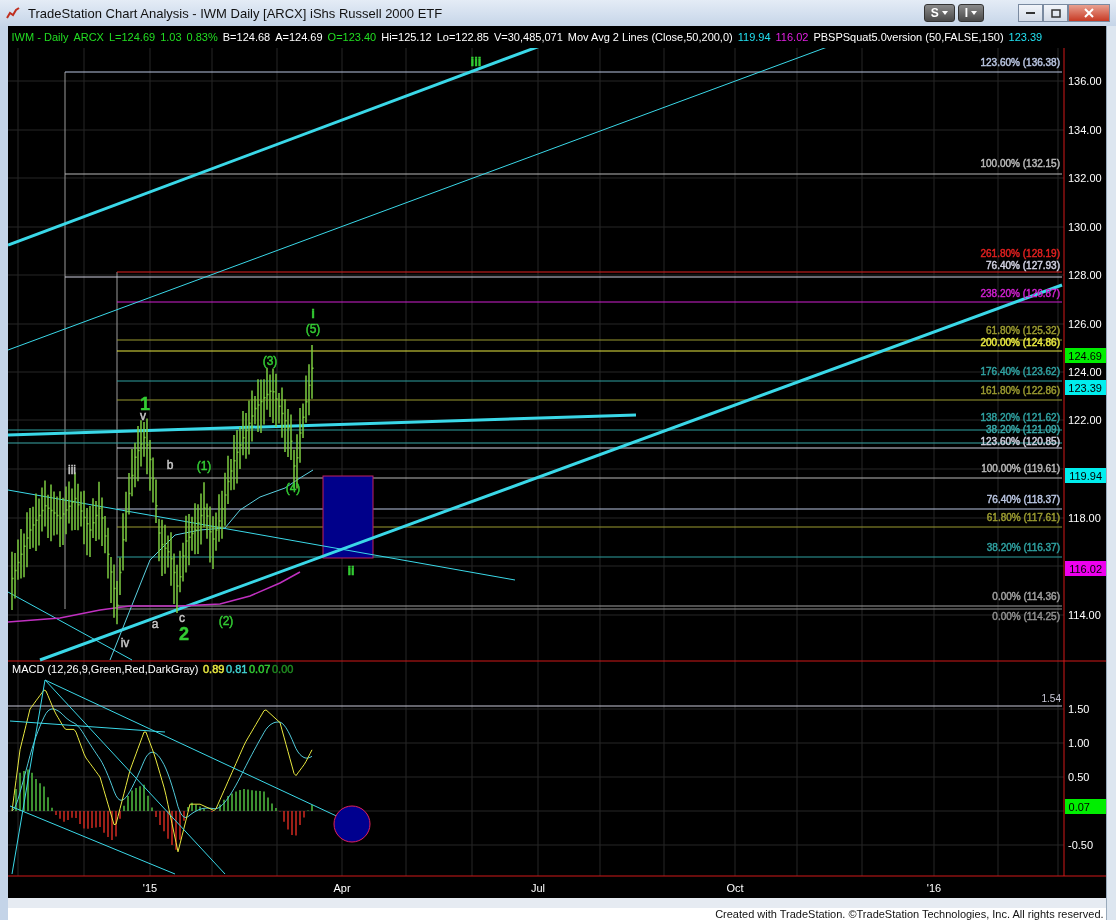 The height and width of the screenshot is (920, 1116). What do you see at coordinates (462, 37) in the screenshot?
I see `quote-field: Lo=122.85` at bounding box center [462, 37].